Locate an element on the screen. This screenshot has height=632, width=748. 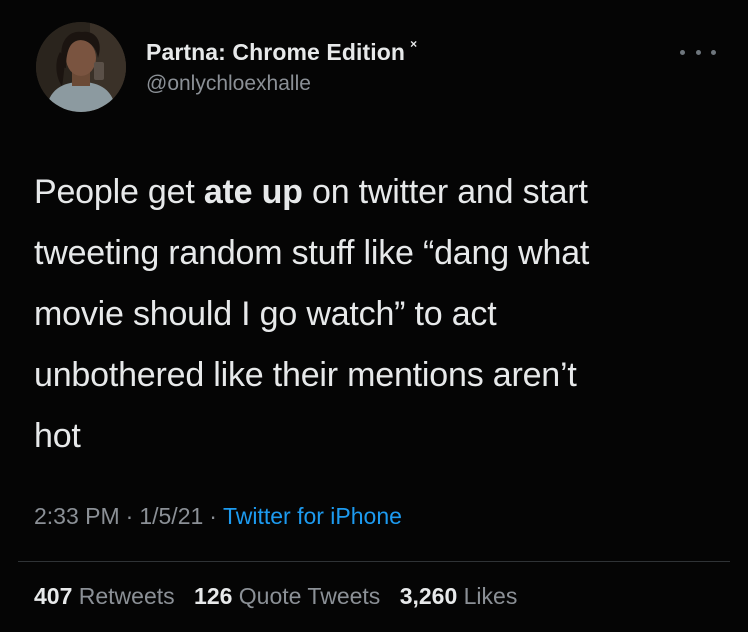
tweet-text-segment: tweeting random stuff like “dang what is located at coordinates (312, 253).